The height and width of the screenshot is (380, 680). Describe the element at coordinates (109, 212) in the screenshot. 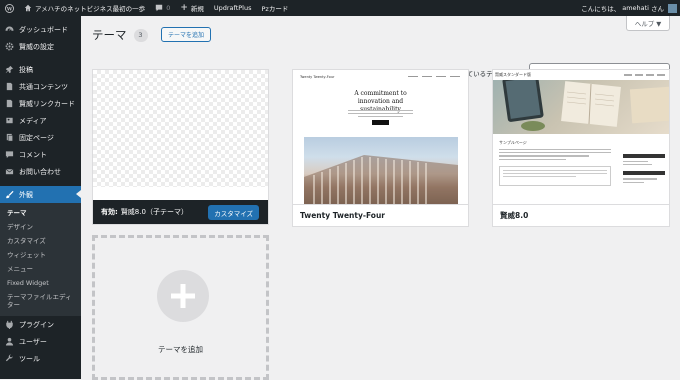

I see `active-prefix: 有効:` at that location.